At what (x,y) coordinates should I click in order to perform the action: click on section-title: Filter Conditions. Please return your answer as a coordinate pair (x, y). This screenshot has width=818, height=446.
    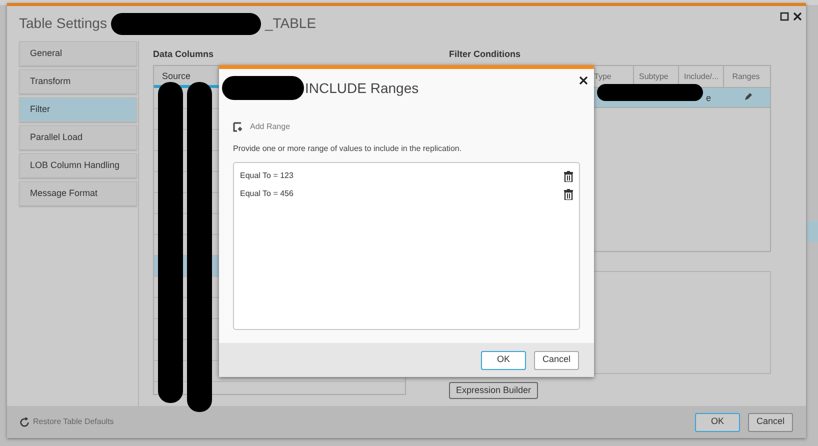
    Looking at the image, I should click on (485, 54).